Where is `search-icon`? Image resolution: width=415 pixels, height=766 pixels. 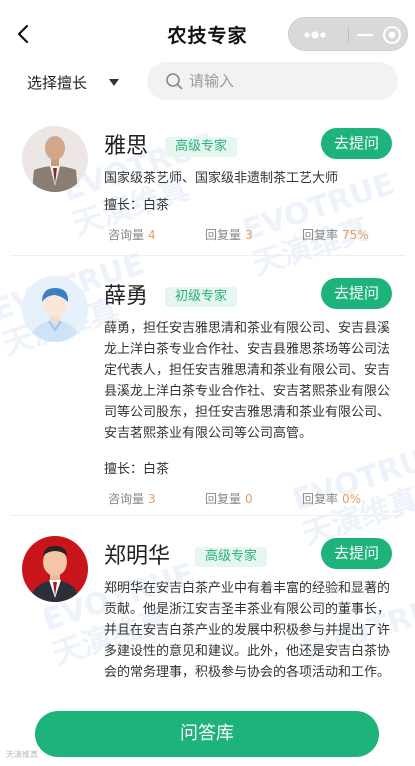
search-icon is located at coordinates (174, 81).